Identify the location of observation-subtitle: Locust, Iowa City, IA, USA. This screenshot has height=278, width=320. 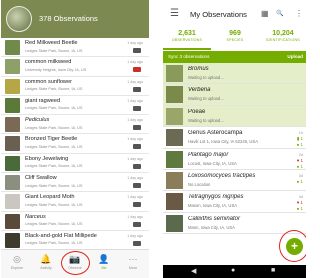
(212, 163).